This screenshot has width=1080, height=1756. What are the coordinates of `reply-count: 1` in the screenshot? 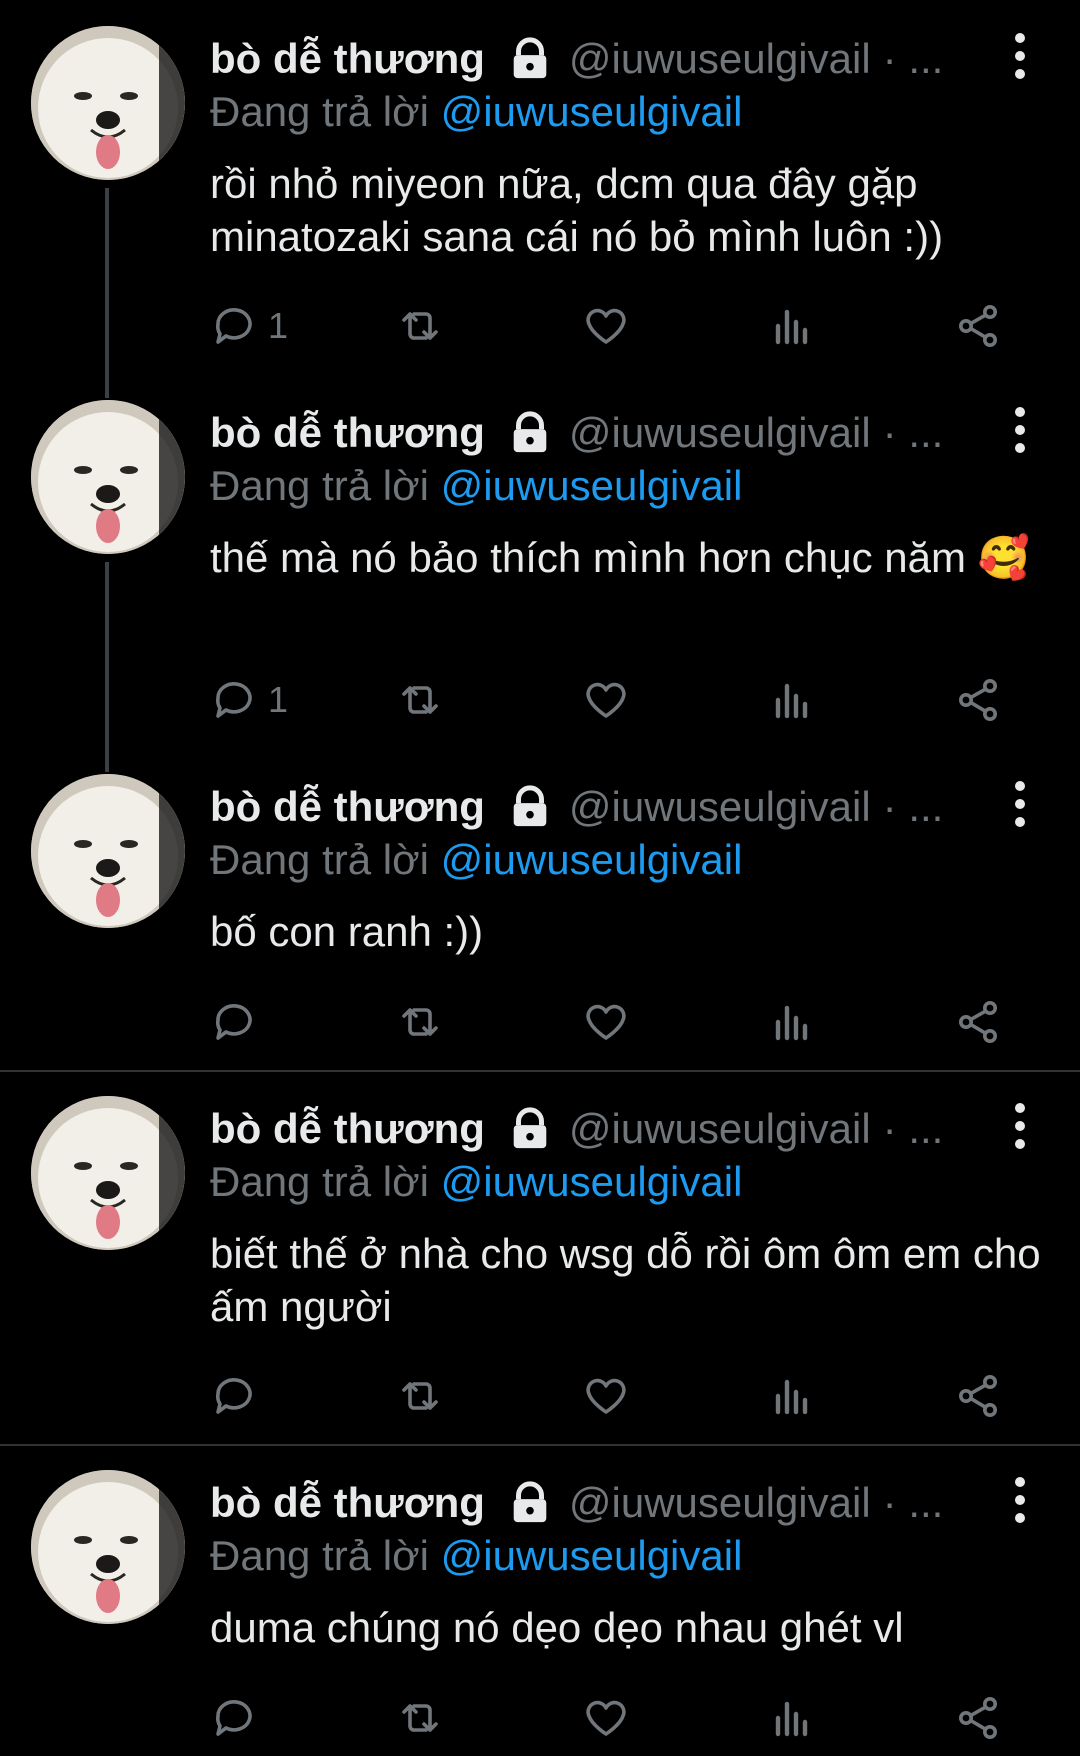 It's located at (278, 325).